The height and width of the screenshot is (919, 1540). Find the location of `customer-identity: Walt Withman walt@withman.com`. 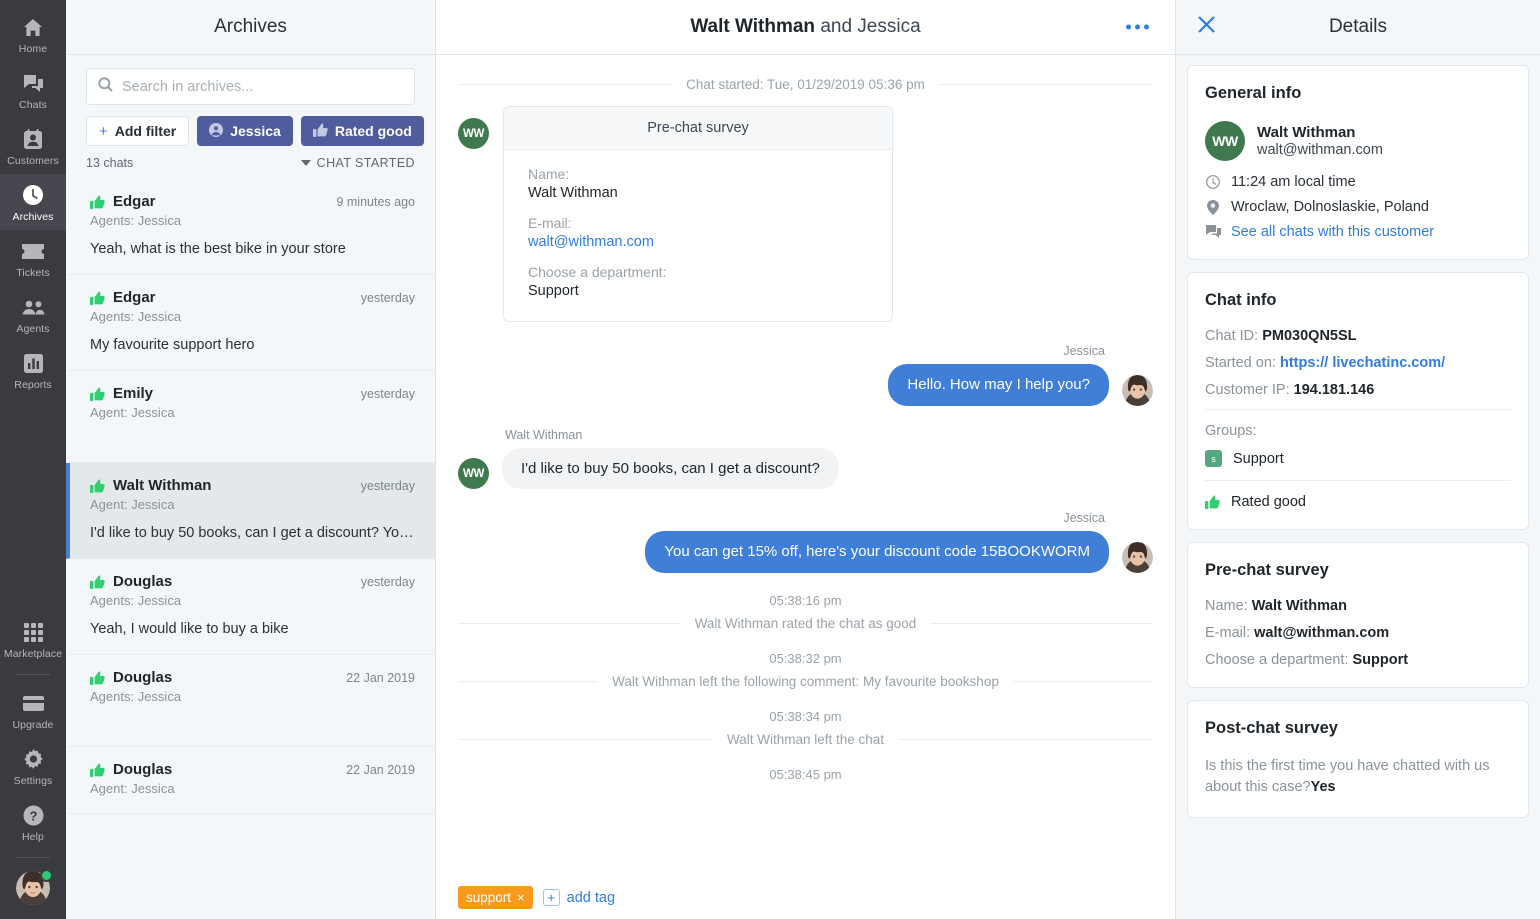

customer-identity: Walt Withman walt@withman.com is located at coordinates (1320, 141).